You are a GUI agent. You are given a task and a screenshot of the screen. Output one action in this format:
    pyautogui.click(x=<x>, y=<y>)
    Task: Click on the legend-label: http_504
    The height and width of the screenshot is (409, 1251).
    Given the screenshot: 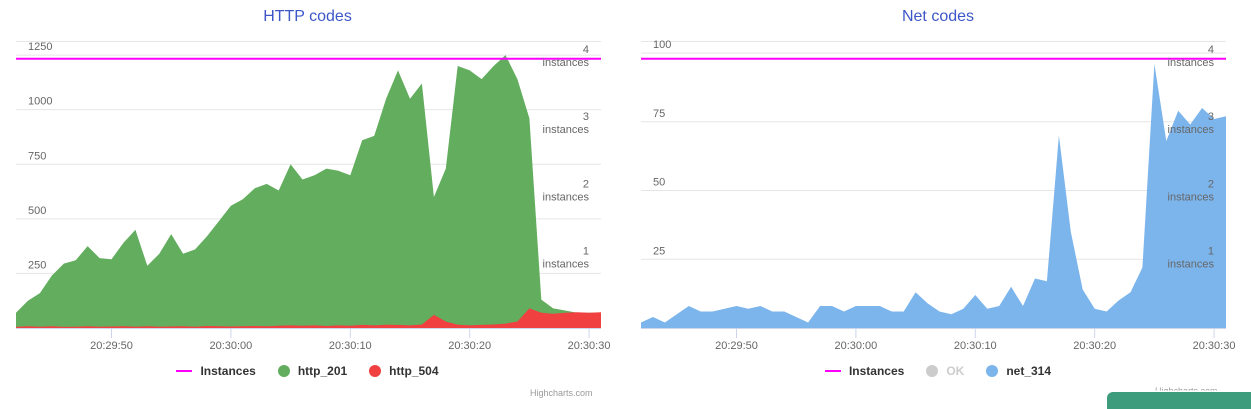 What is the action you would take?
    pyautogui.click(x=414, y=371)
    